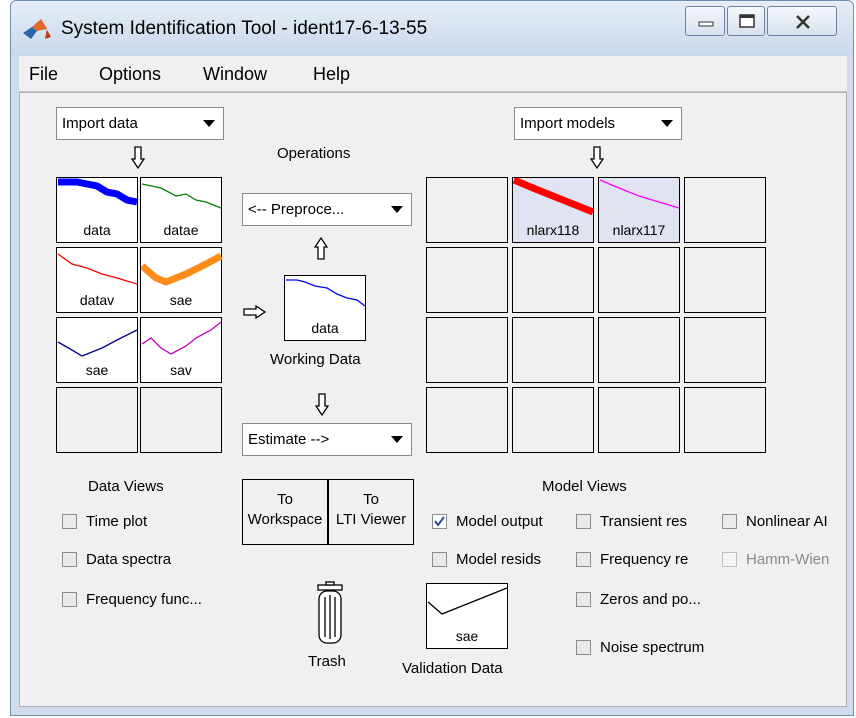  Describe the element at coordinates (652, 647) in the screenshot. I see `checkbox-label: Noise spectrum` at that location.